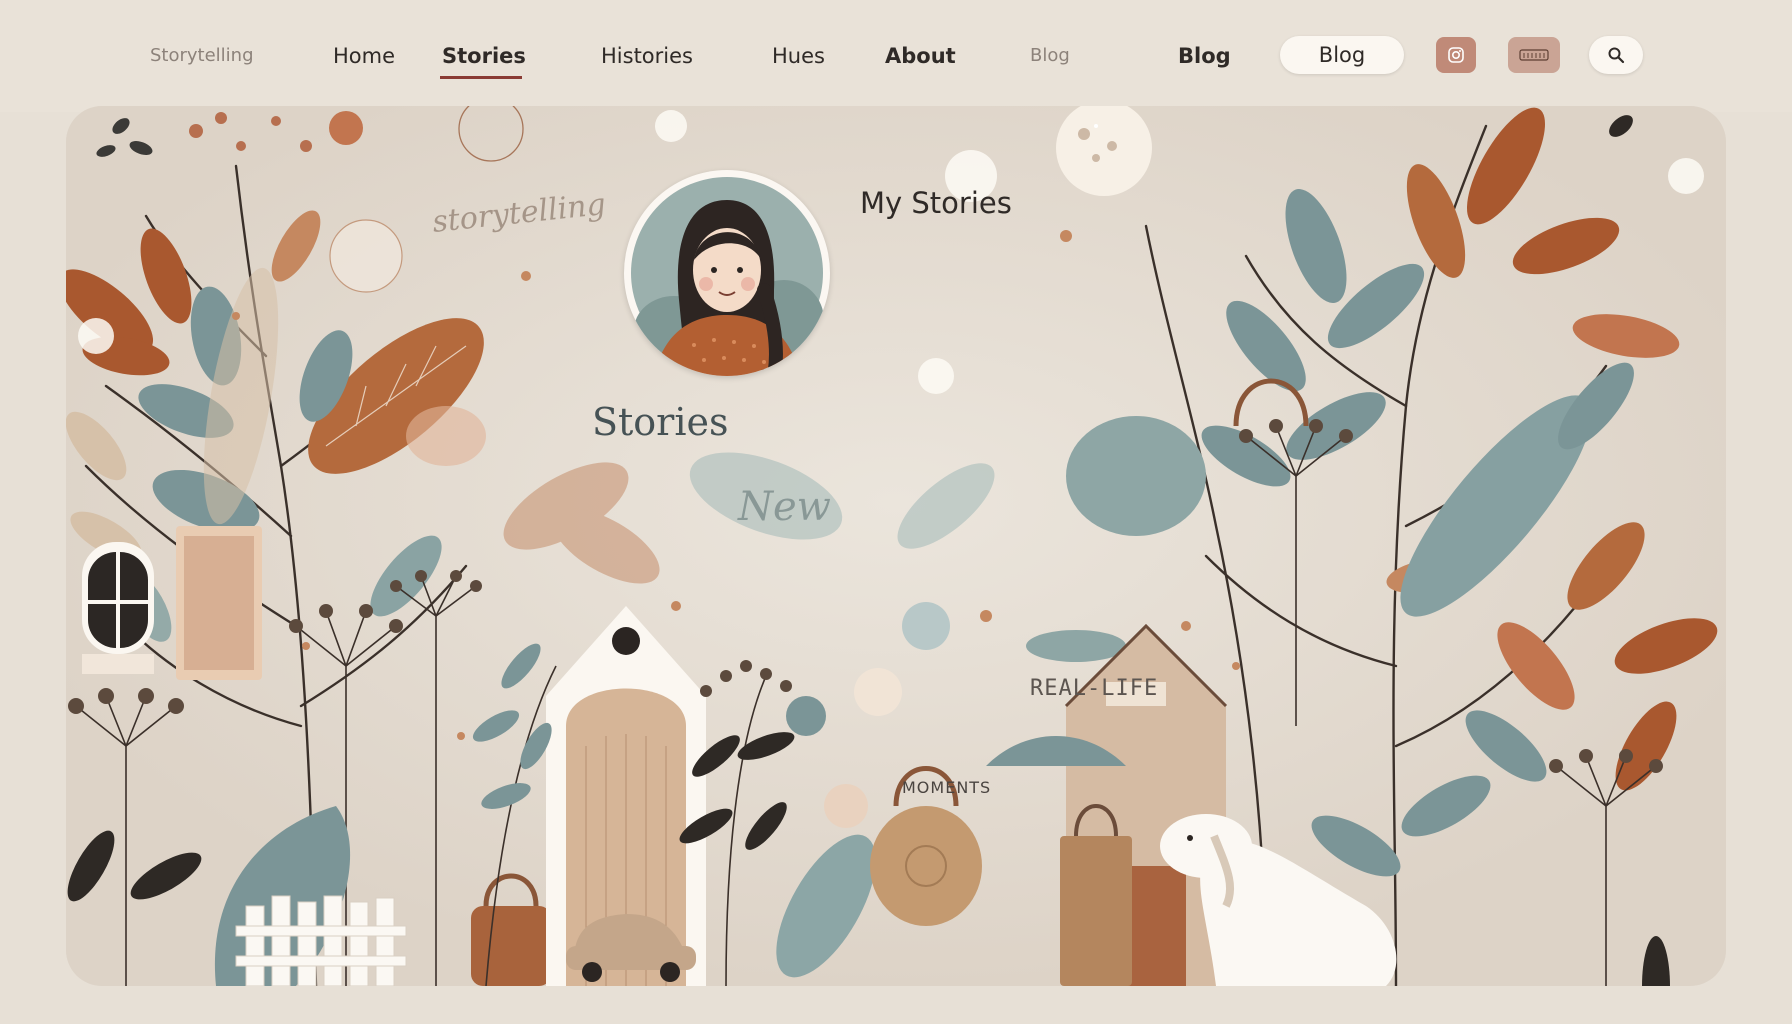  I want to click on nav-stories: Stories, so click(484, 56).